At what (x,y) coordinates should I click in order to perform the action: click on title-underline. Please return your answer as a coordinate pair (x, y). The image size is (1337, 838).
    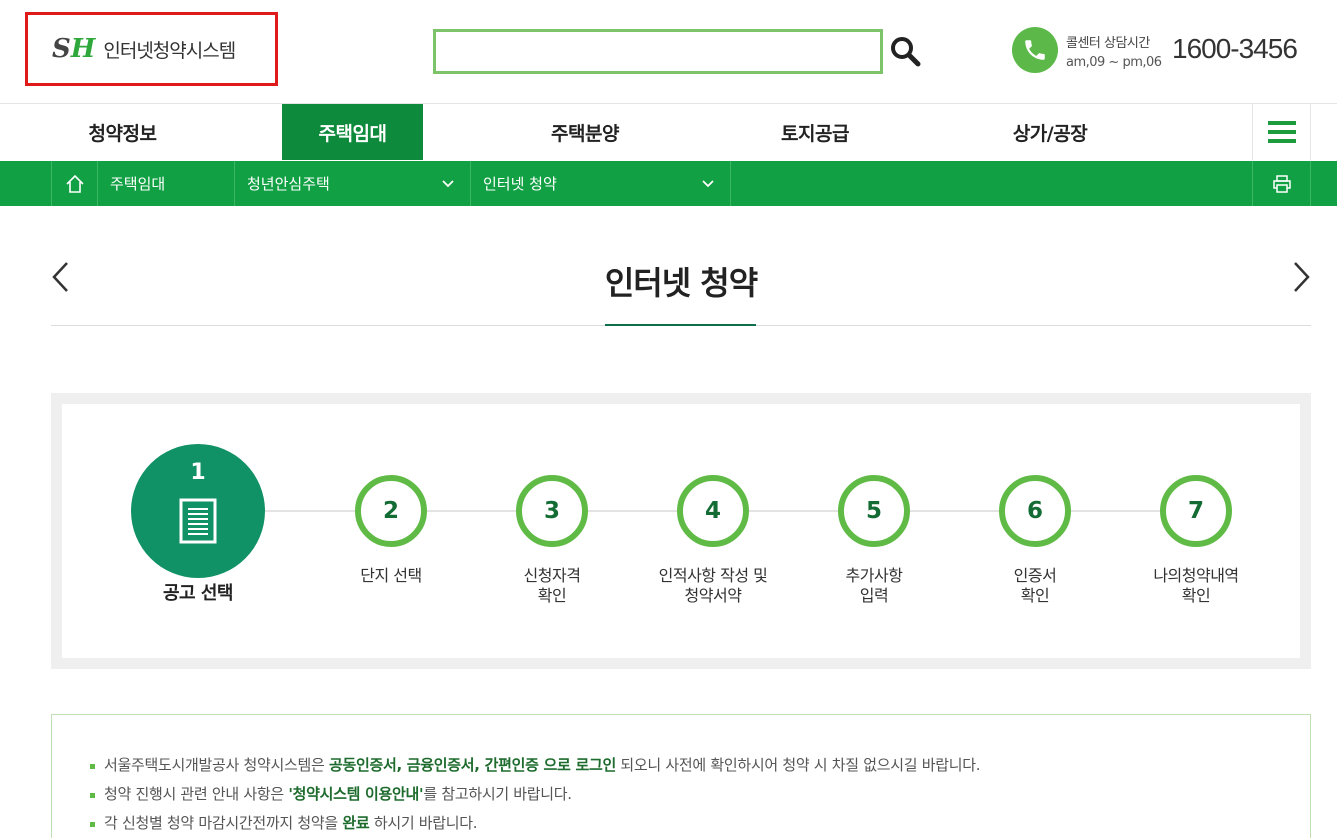
    Looking at the image, I should click on (680, 325).